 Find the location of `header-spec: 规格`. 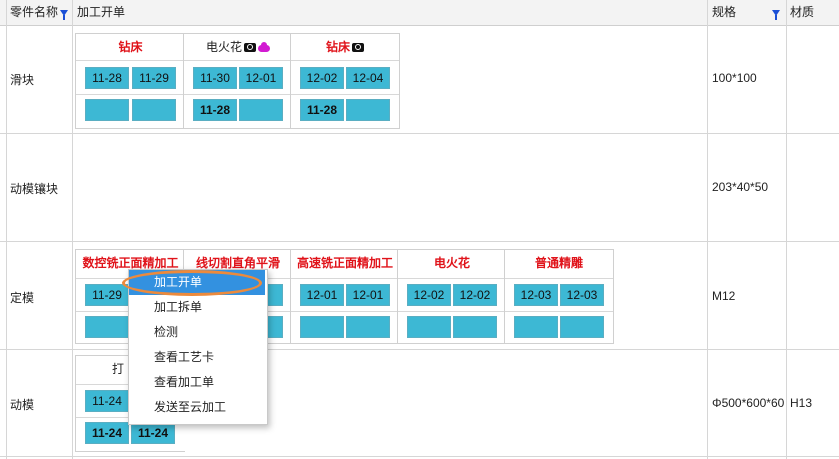

header-spec: 规格 is located at coordinates (724, 12).